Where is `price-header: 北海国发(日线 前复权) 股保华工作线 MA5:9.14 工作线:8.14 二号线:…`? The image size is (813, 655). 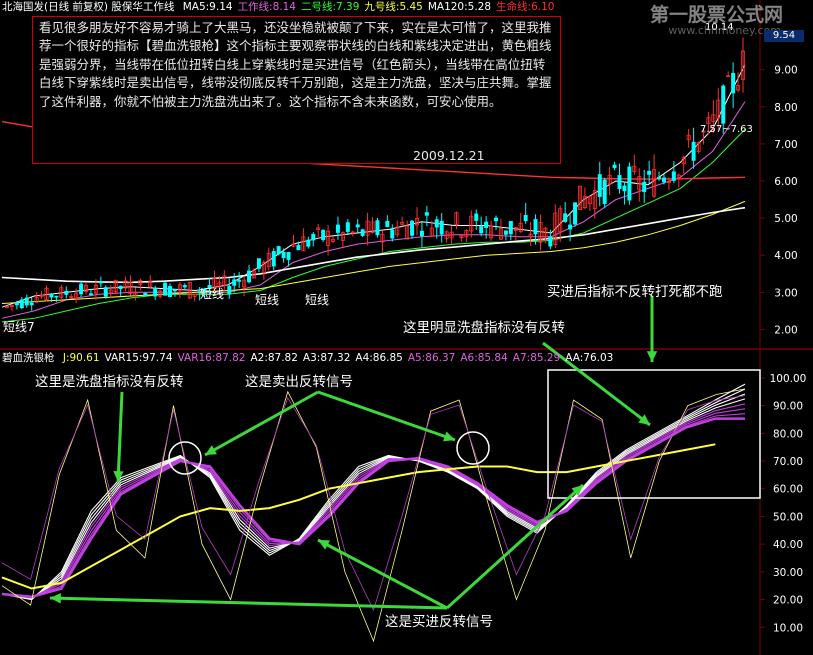
price-header: 北海国发(日线 前复权) 股保华工作线 MA5:9.14 工作线:8.14 二号线:… is located at coordinates (283, 7).